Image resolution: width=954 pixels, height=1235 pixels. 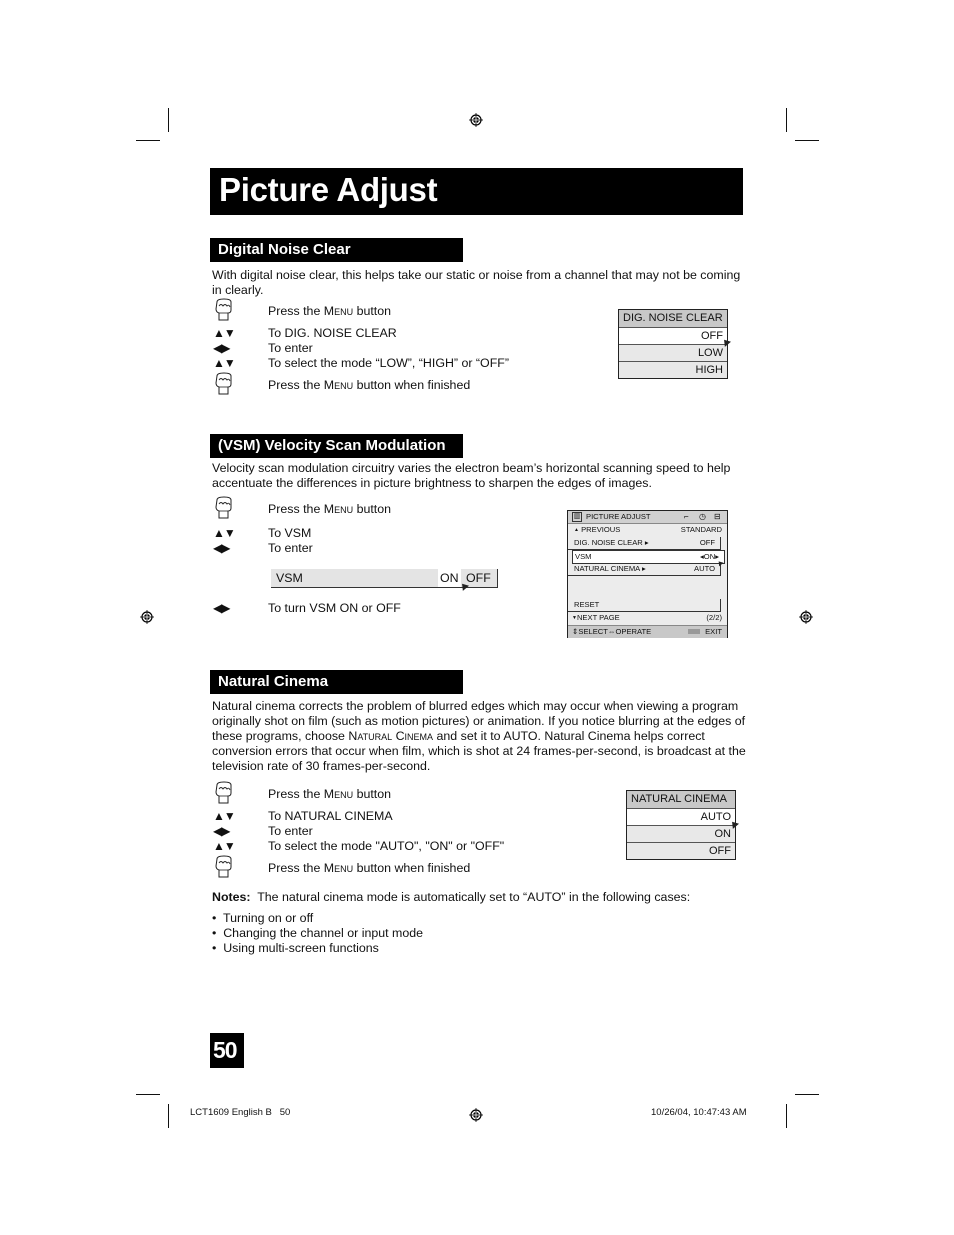 I want to click on osd-item-label: NATURAL CINEMA, so click(x=607, y=568).